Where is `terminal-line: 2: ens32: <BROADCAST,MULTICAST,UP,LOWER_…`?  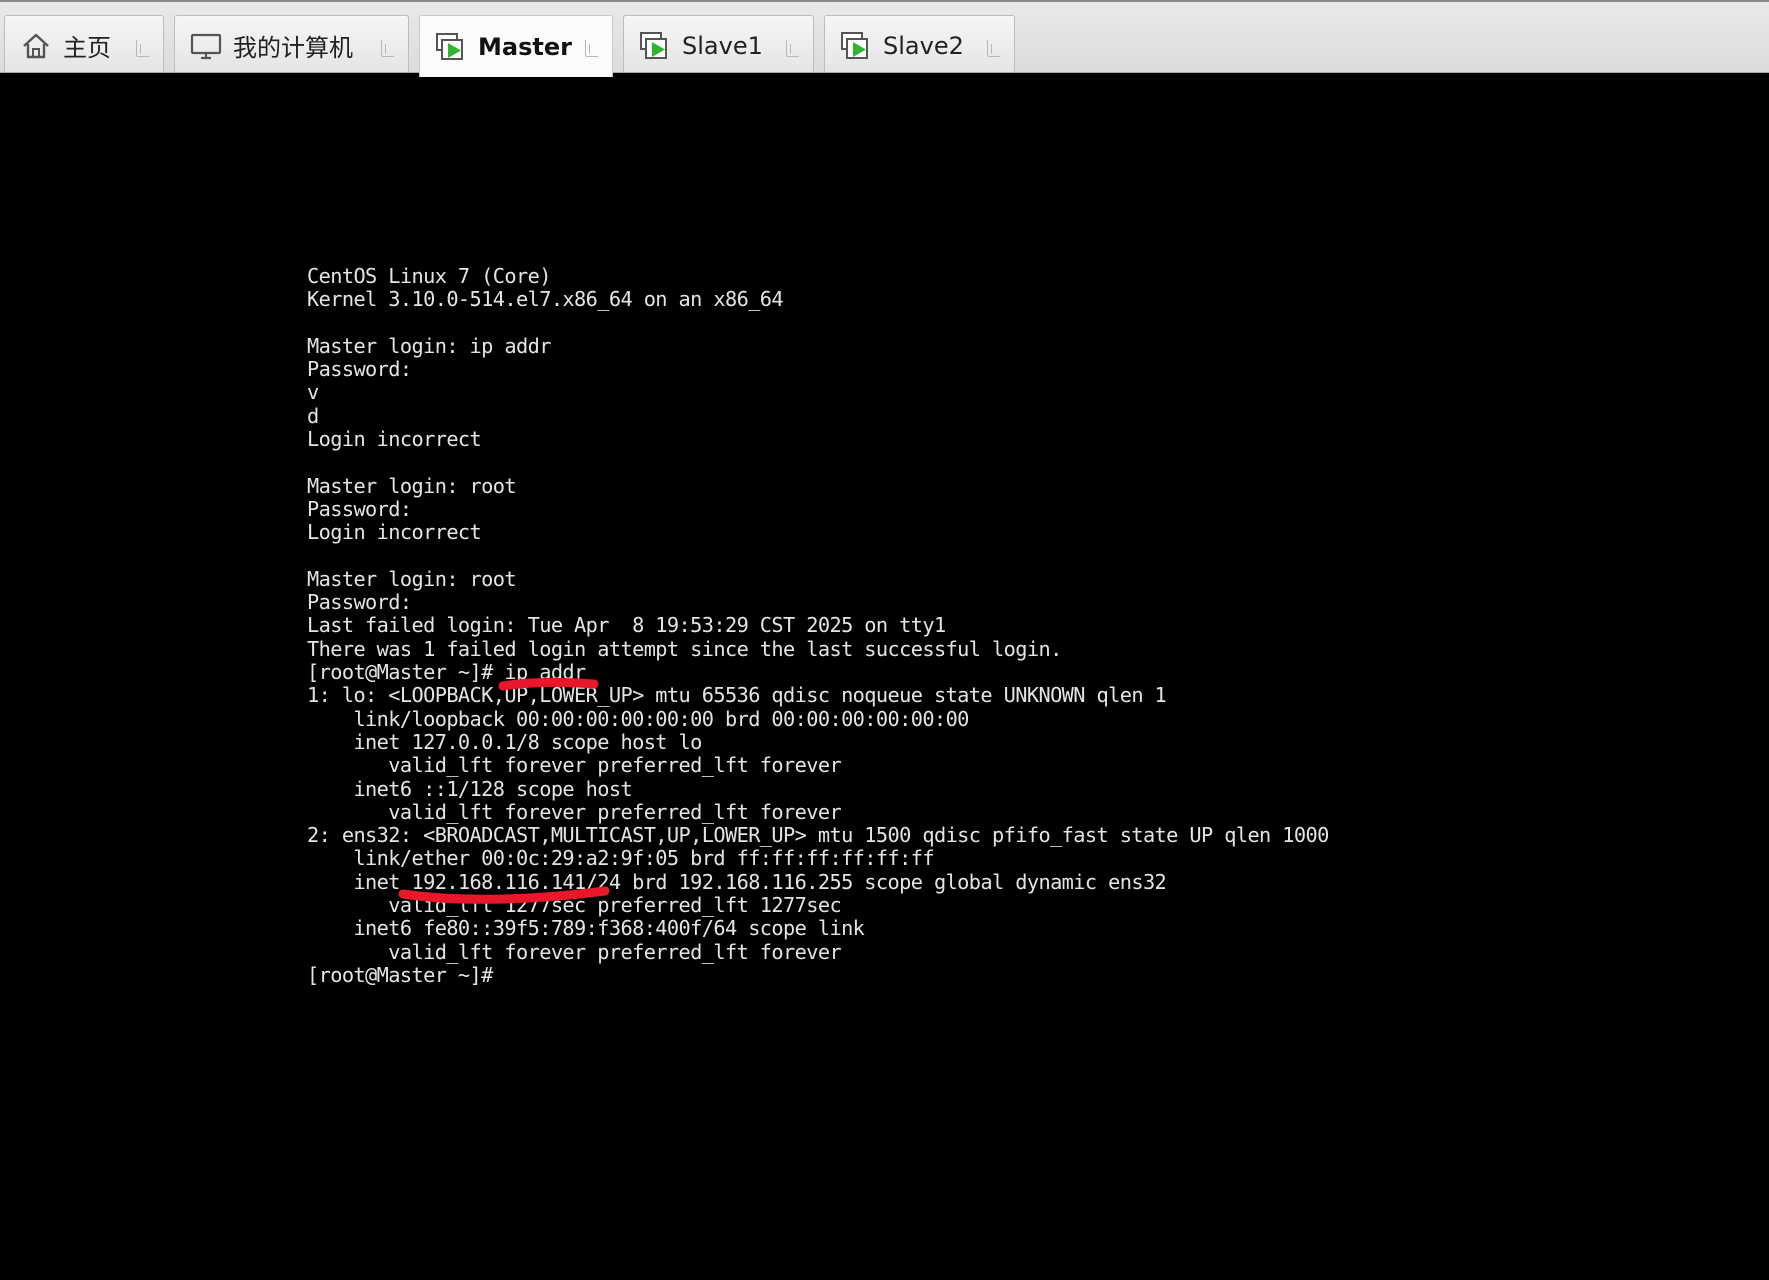 terminal-line: 2: ens32: <BROADCAST,MULTICAST,UP,LOWER_… is located at coordinates (818, 835).